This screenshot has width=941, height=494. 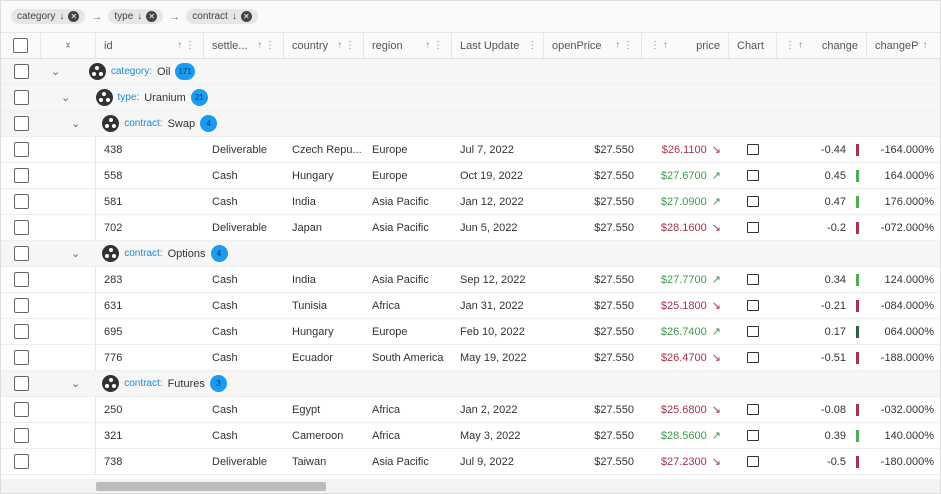 What do you see at coordinates (753, 45) in the screenshot?
I see `header-chart: Chart` at bounding box center [753, 45].